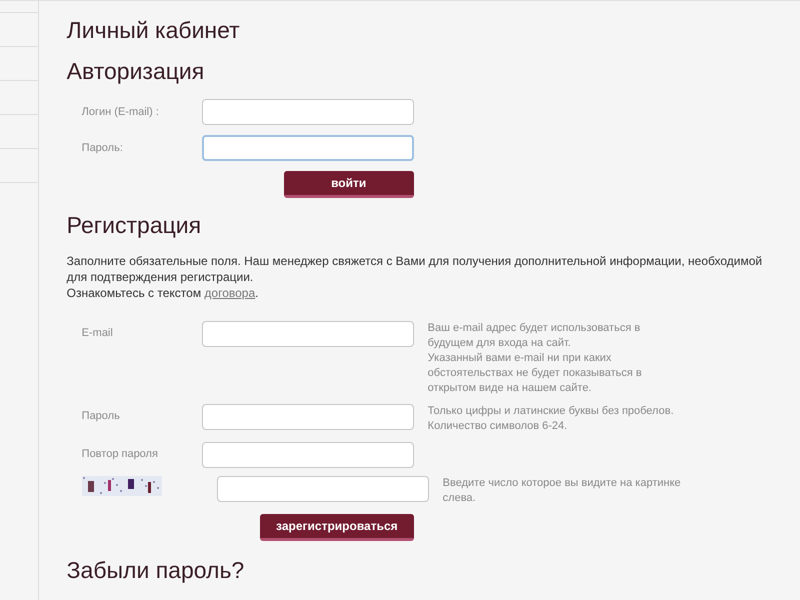 This screenshot has width=800, height=600. Describe the element at coordinates (119, 453) in the screenshot. I see `field-label: Повтор пароля` at that location.